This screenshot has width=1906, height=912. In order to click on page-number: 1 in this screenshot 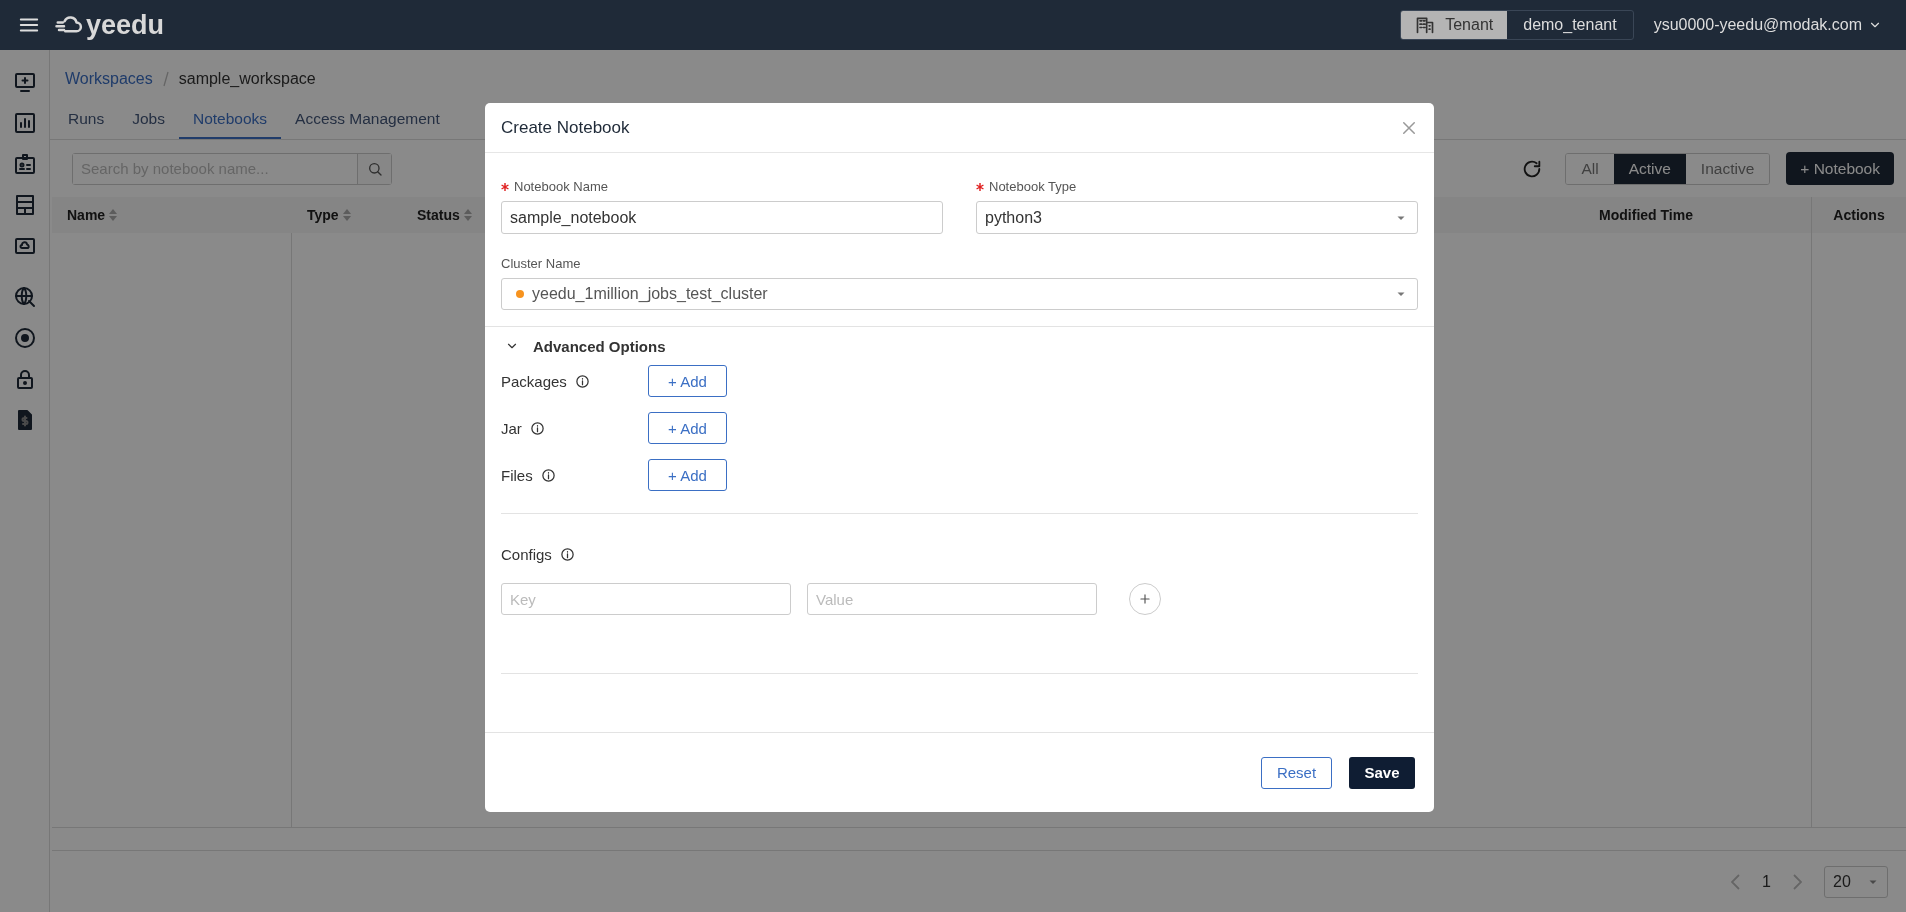, I will do `click(1766, 881)`.